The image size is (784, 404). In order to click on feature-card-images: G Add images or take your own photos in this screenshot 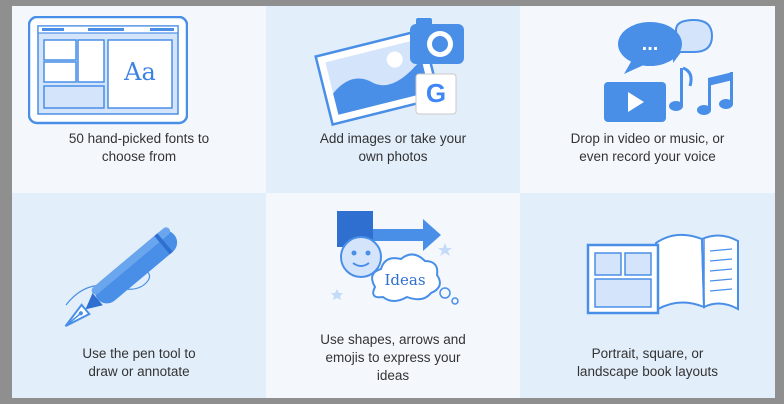, I will do `click(393, 99)`.